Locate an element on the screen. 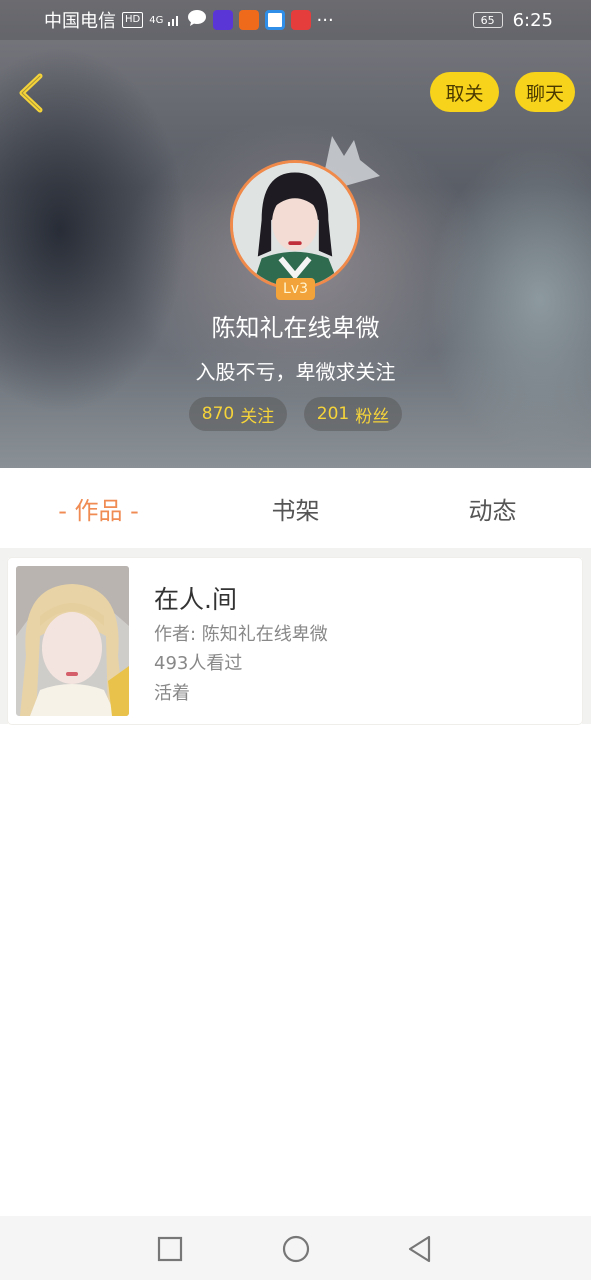  chat-button: 聊天 is located at coordinates (545, 92).